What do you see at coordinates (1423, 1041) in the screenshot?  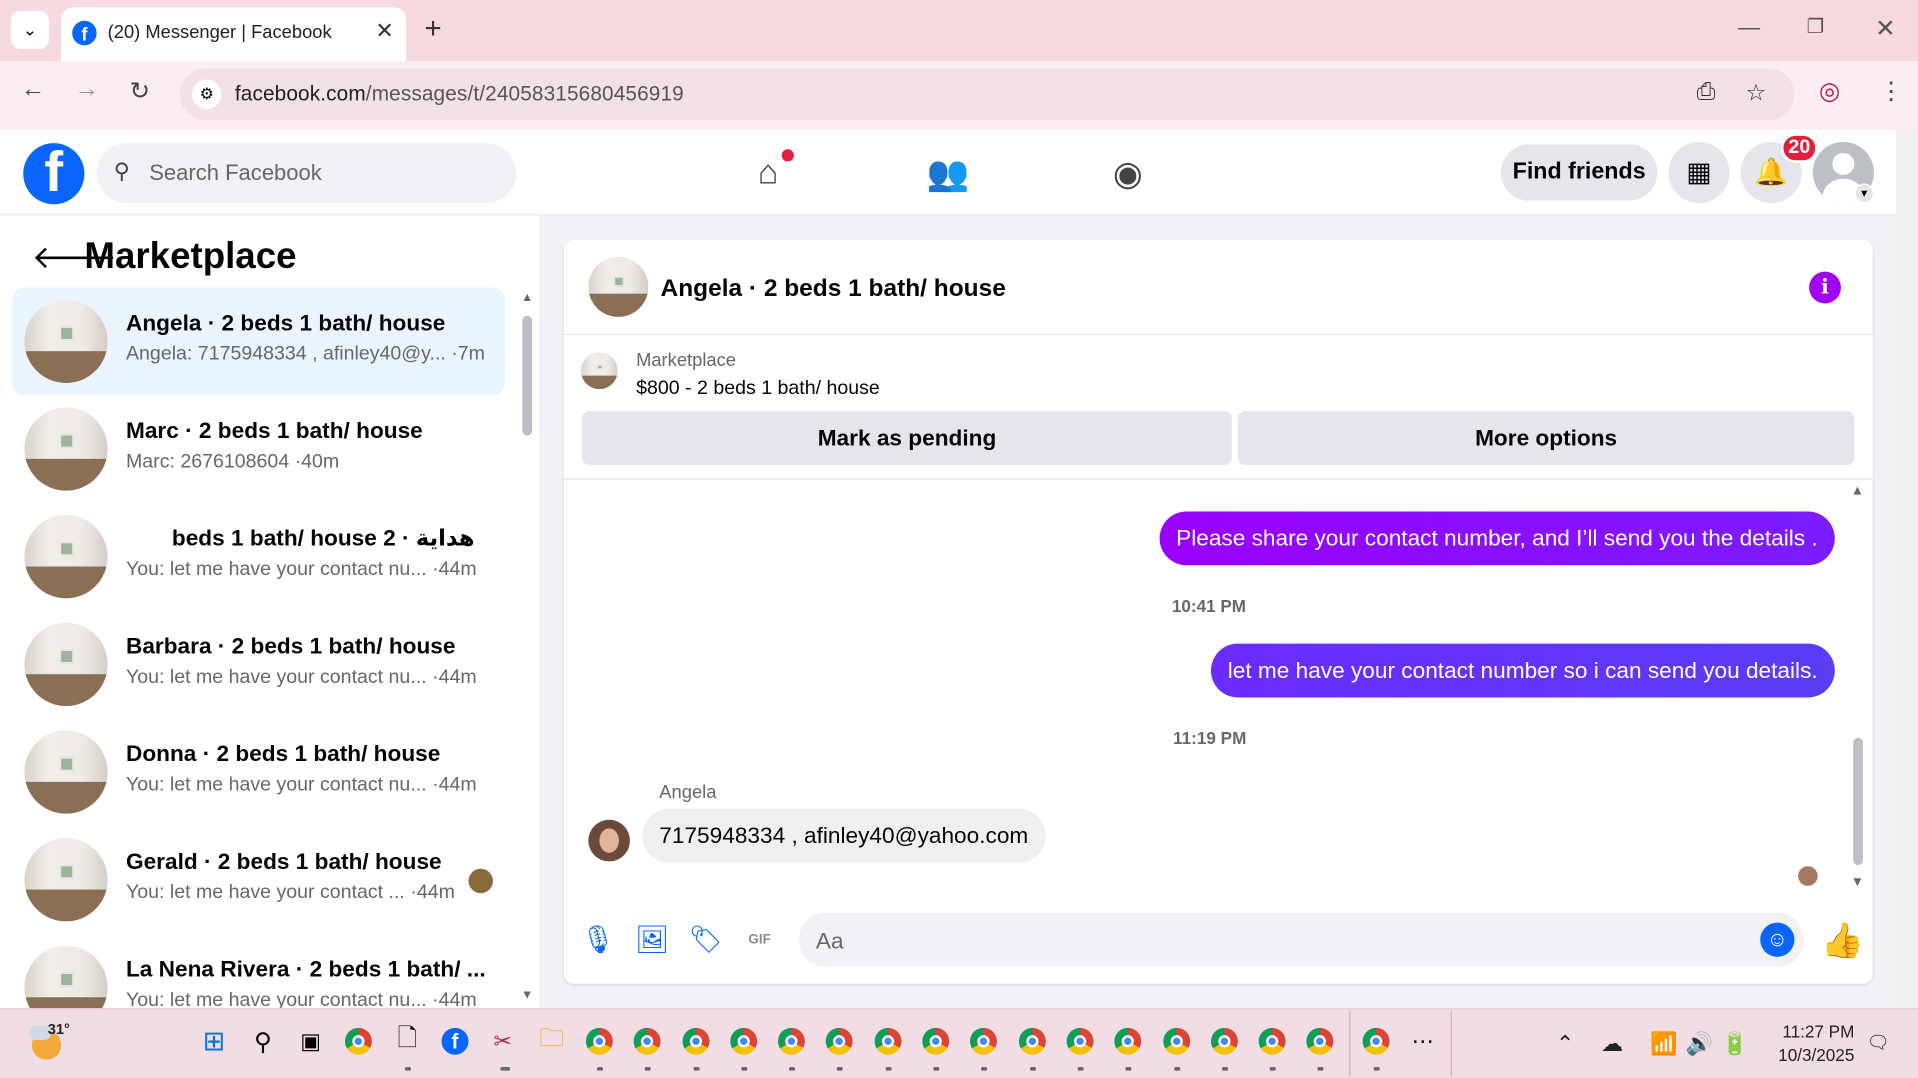 I see `more-apps-icon: ⋯` at bounding box center [1423, 1041].